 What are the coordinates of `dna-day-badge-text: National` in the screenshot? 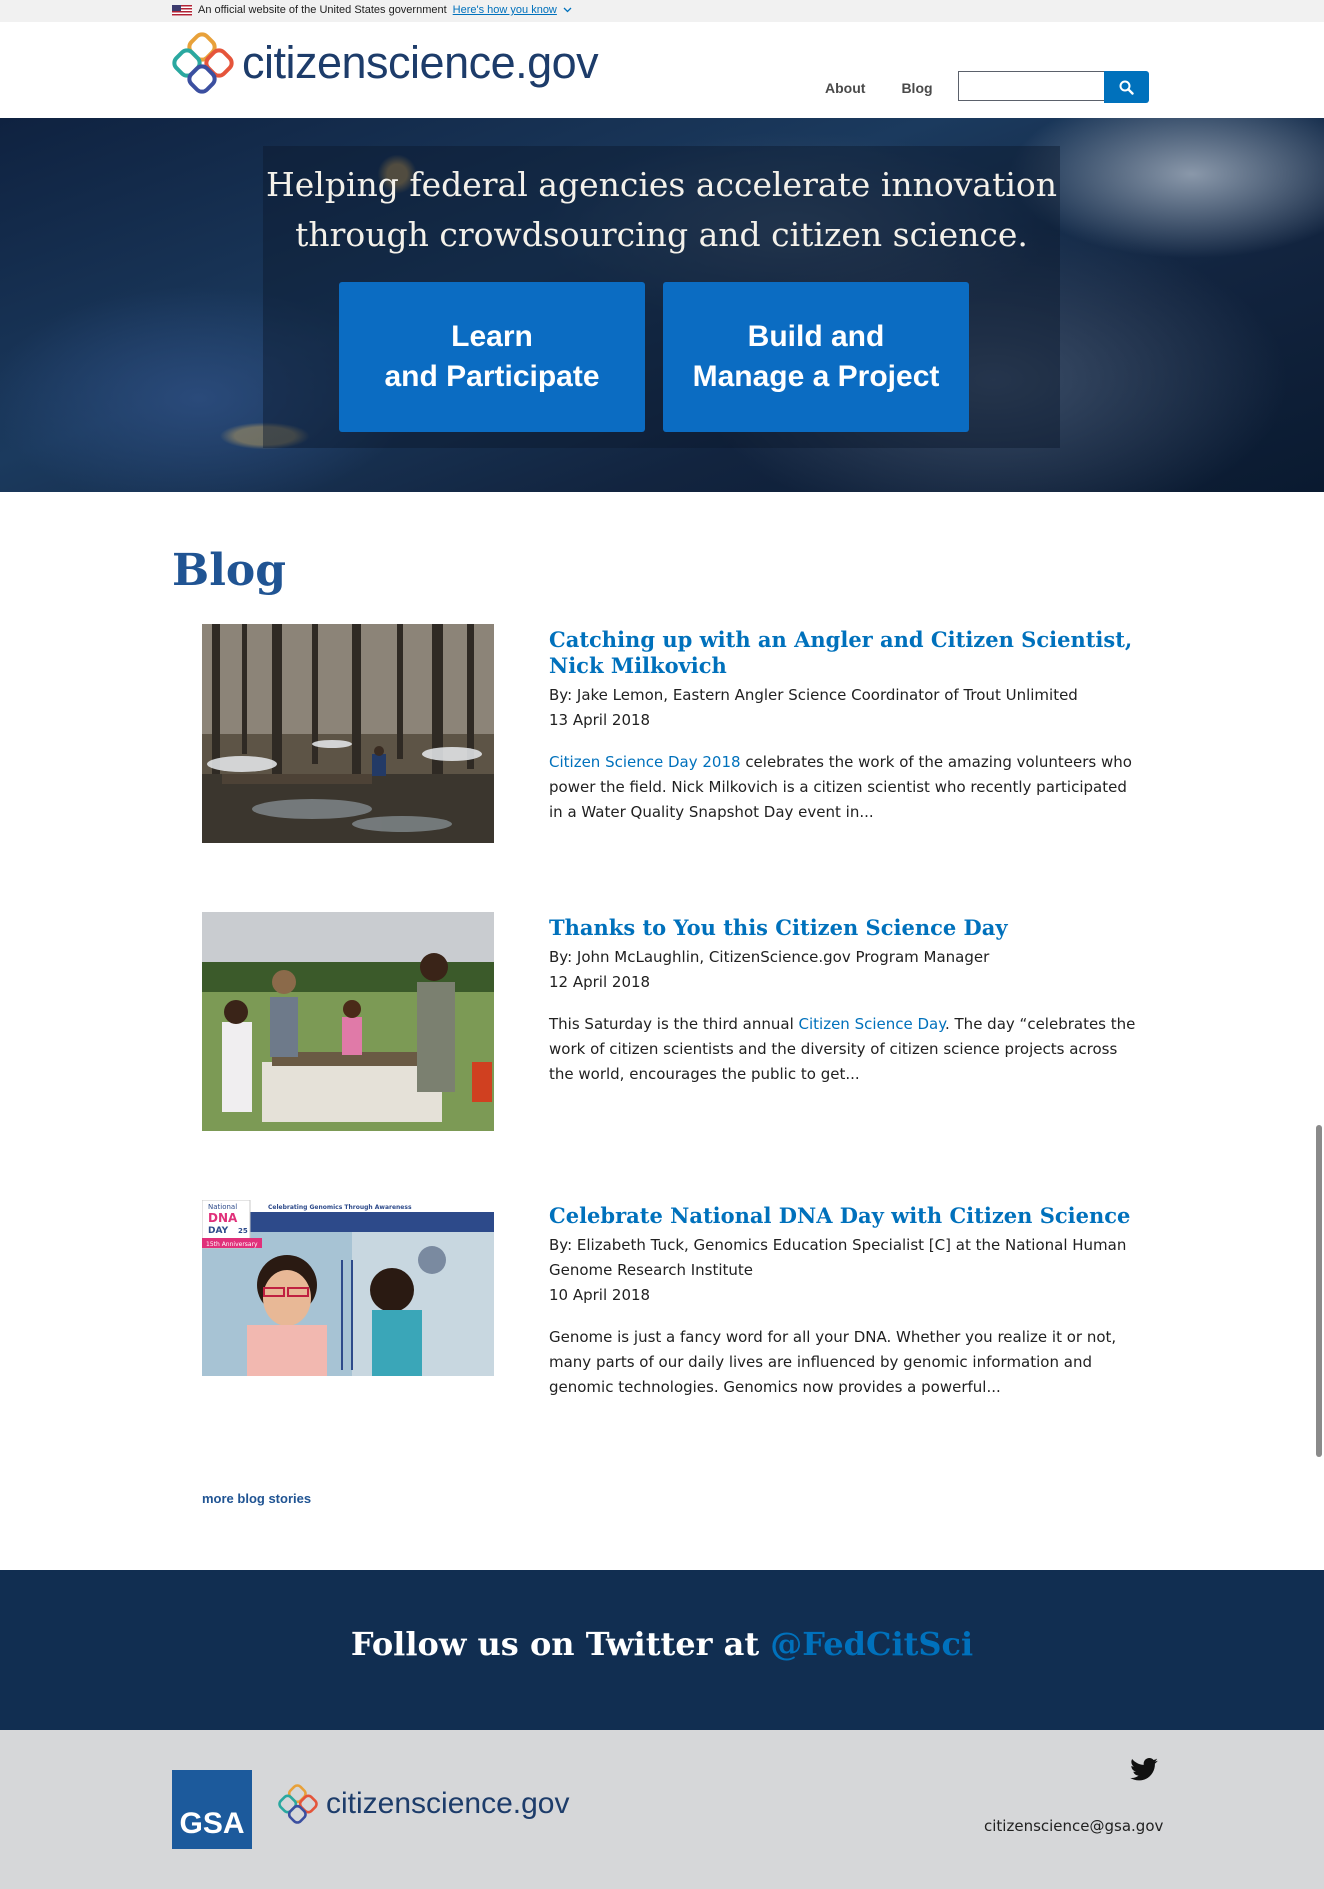 It's located at (222, 1207).